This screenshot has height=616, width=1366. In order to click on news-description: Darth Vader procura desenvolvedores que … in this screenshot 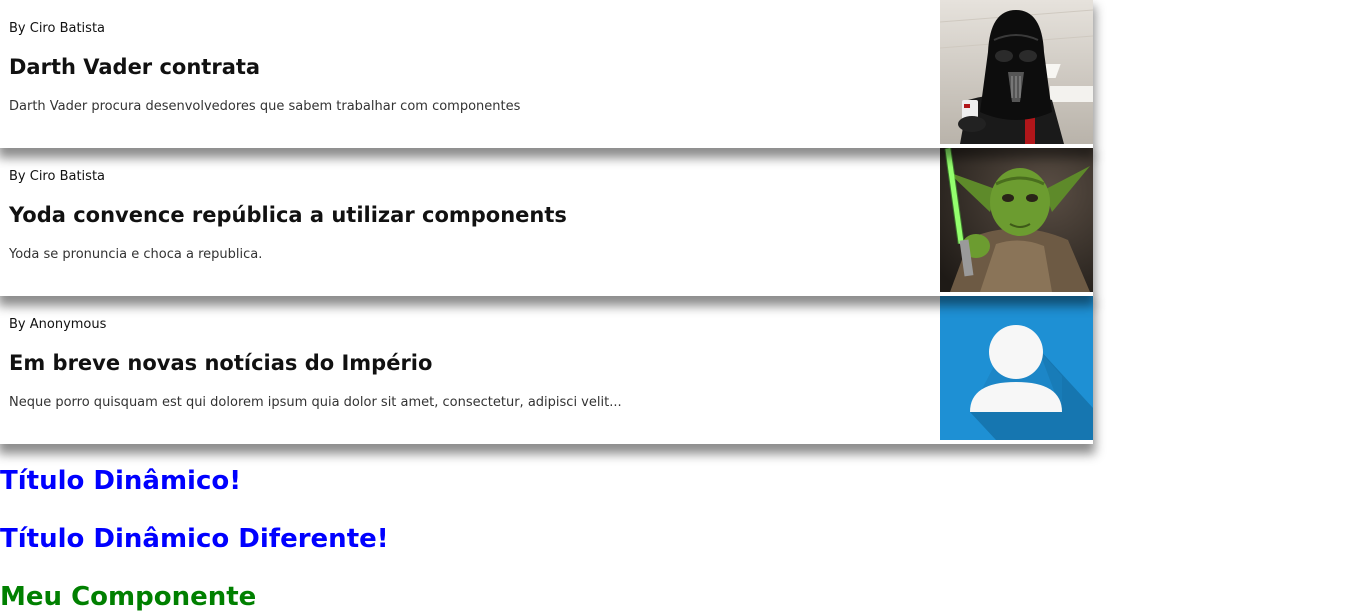, I will do `click(265, 106)`.